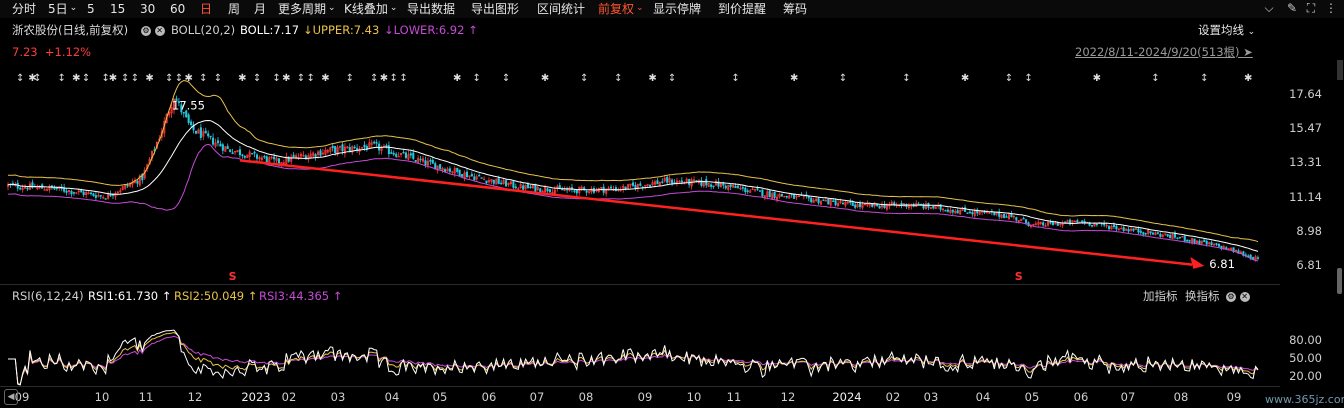  What do you see at coordinates (1157, 52) in the screenshot?
I see `date-range-label: 2022/8/11-2024/9/20(513根)` at bounding box center [1157, 52].